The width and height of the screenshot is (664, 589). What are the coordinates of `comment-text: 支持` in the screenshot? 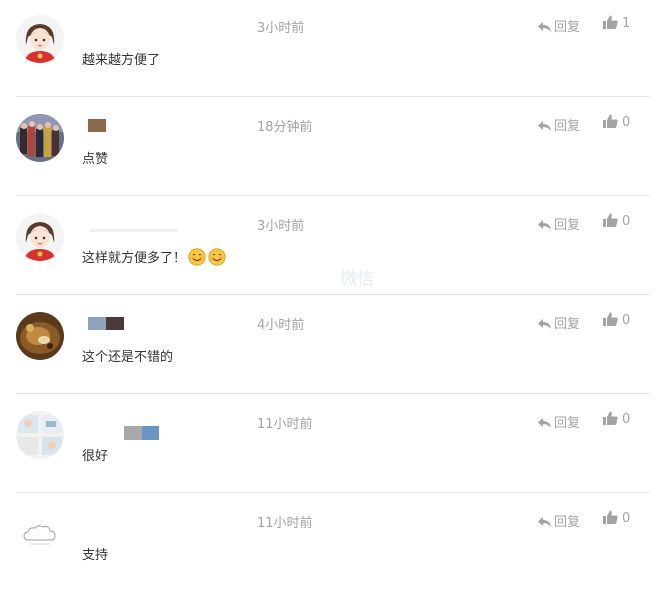 It's located at (95, 555).